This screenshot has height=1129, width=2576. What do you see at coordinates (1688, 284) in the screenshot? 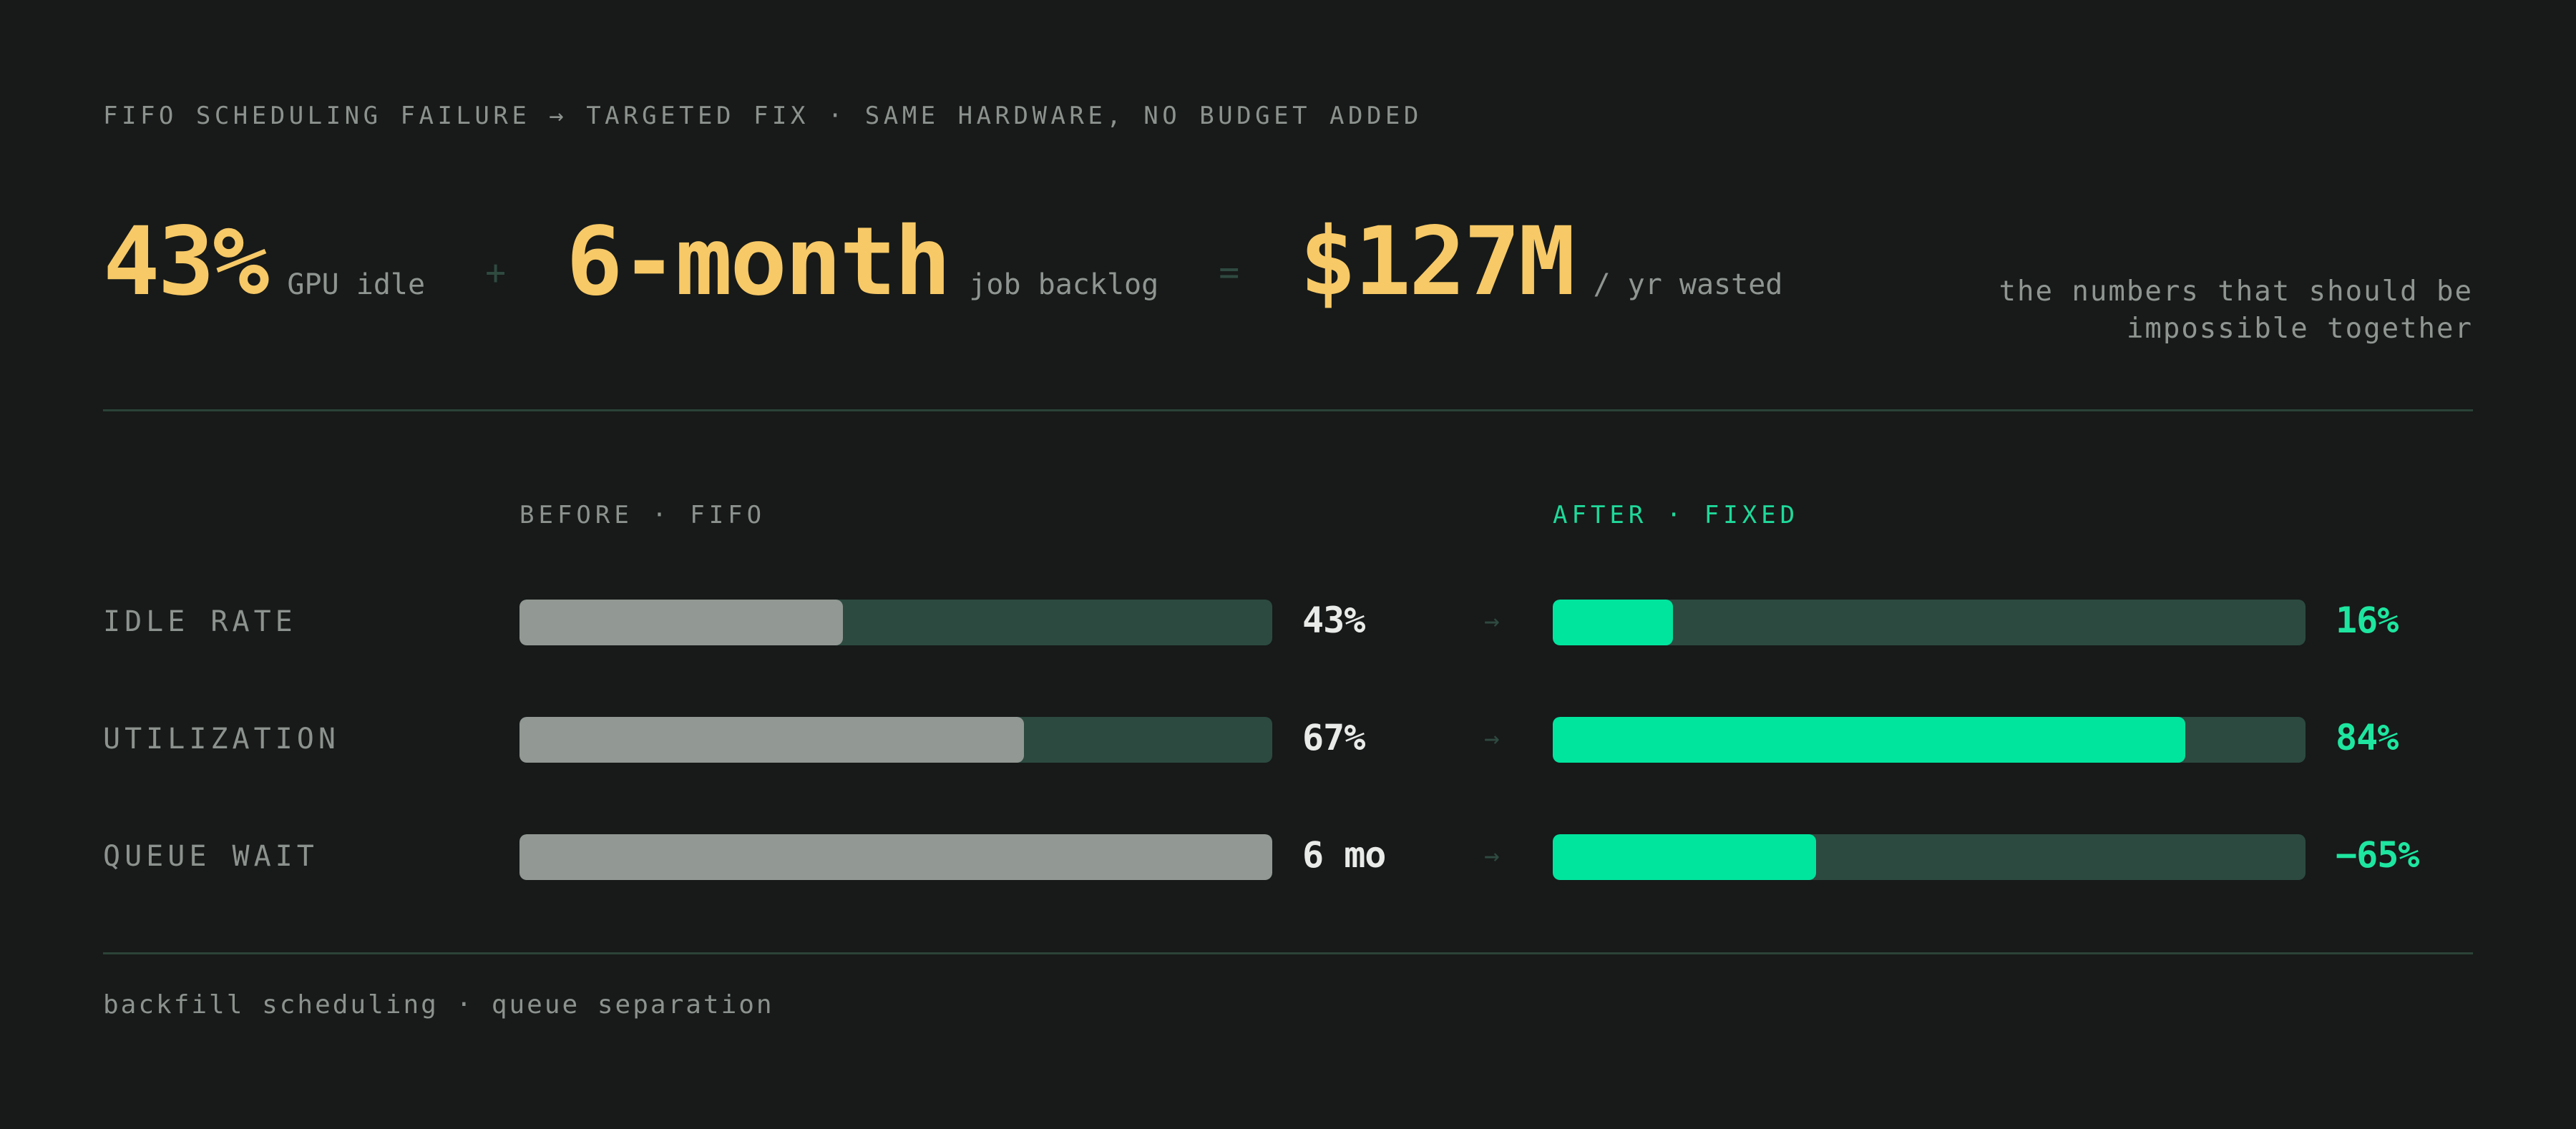
I see `waste-unit: / yr wasted` at bounding box center [1688, 284].